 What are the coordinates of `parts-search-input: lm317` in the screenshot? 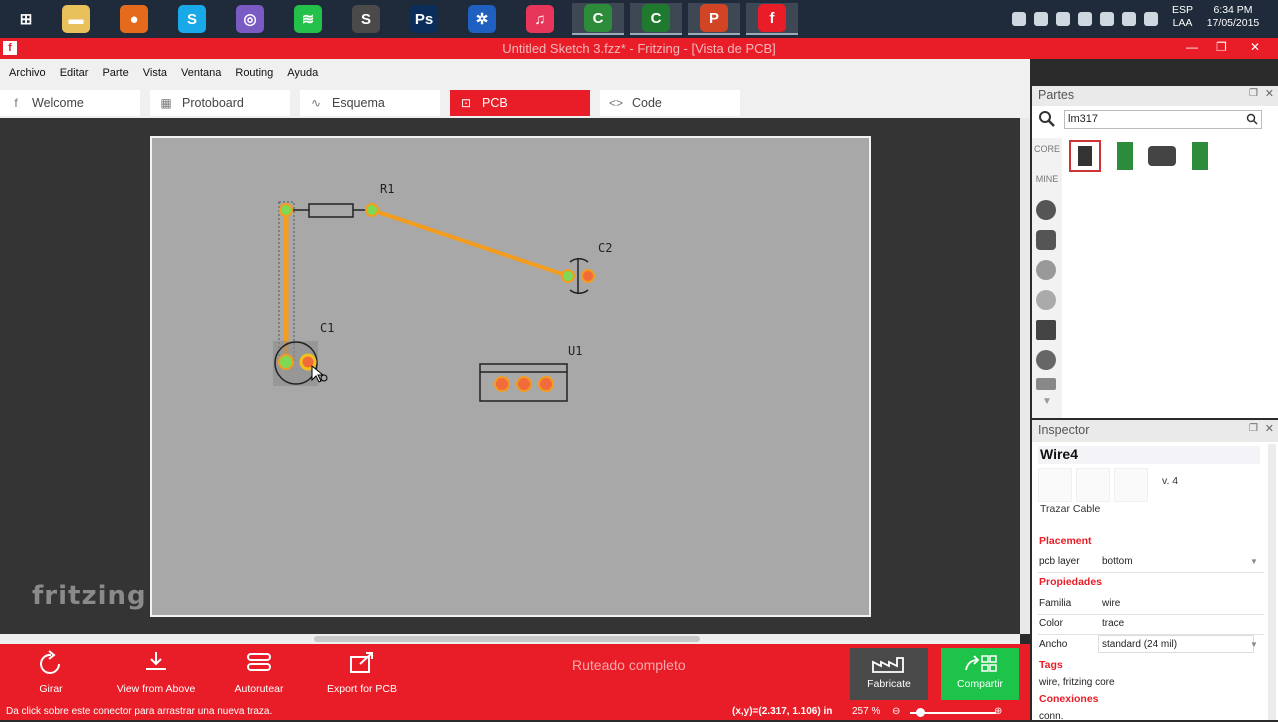 It's located at (1163, 119).